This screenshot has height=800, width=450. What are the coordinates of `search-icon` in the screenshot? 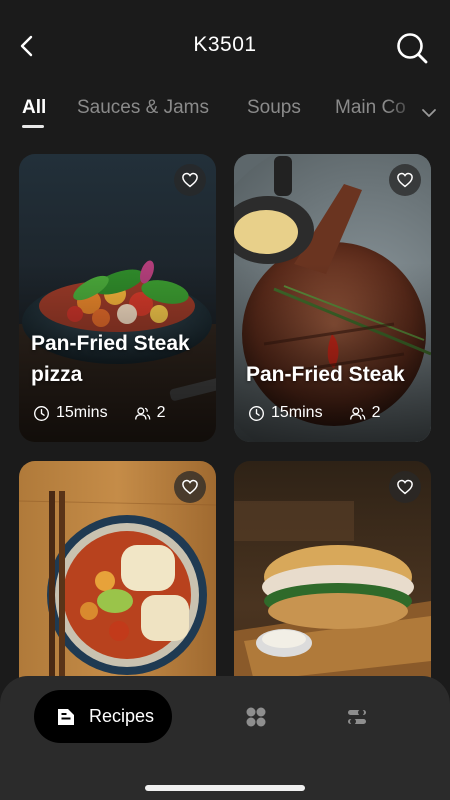 It's located at (412, 48).